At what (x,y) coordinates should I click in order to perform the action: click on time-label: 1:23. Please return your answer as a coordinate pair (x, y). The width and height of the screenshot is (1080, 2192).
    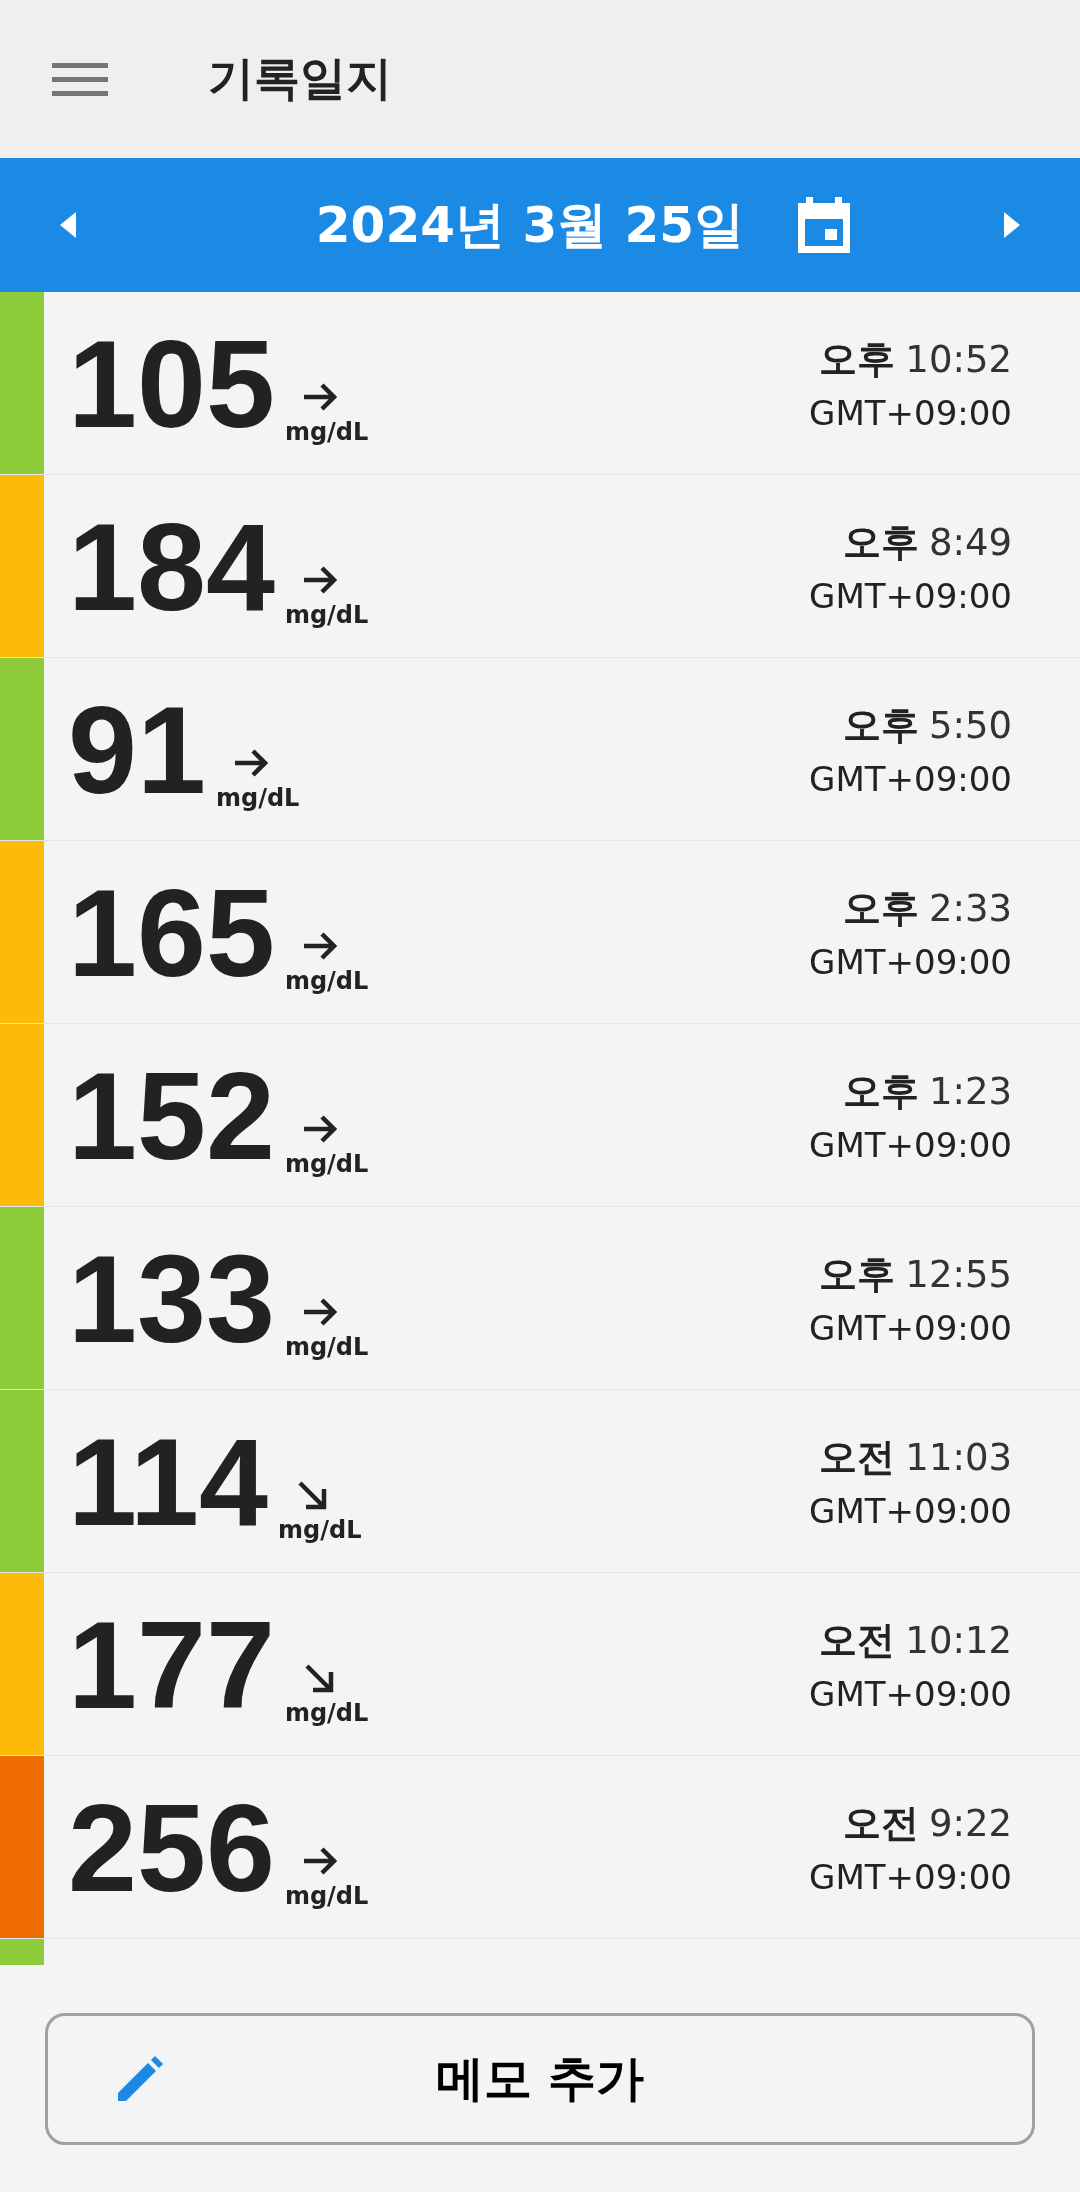
    Looking at the image, I should click on (970, 1091).